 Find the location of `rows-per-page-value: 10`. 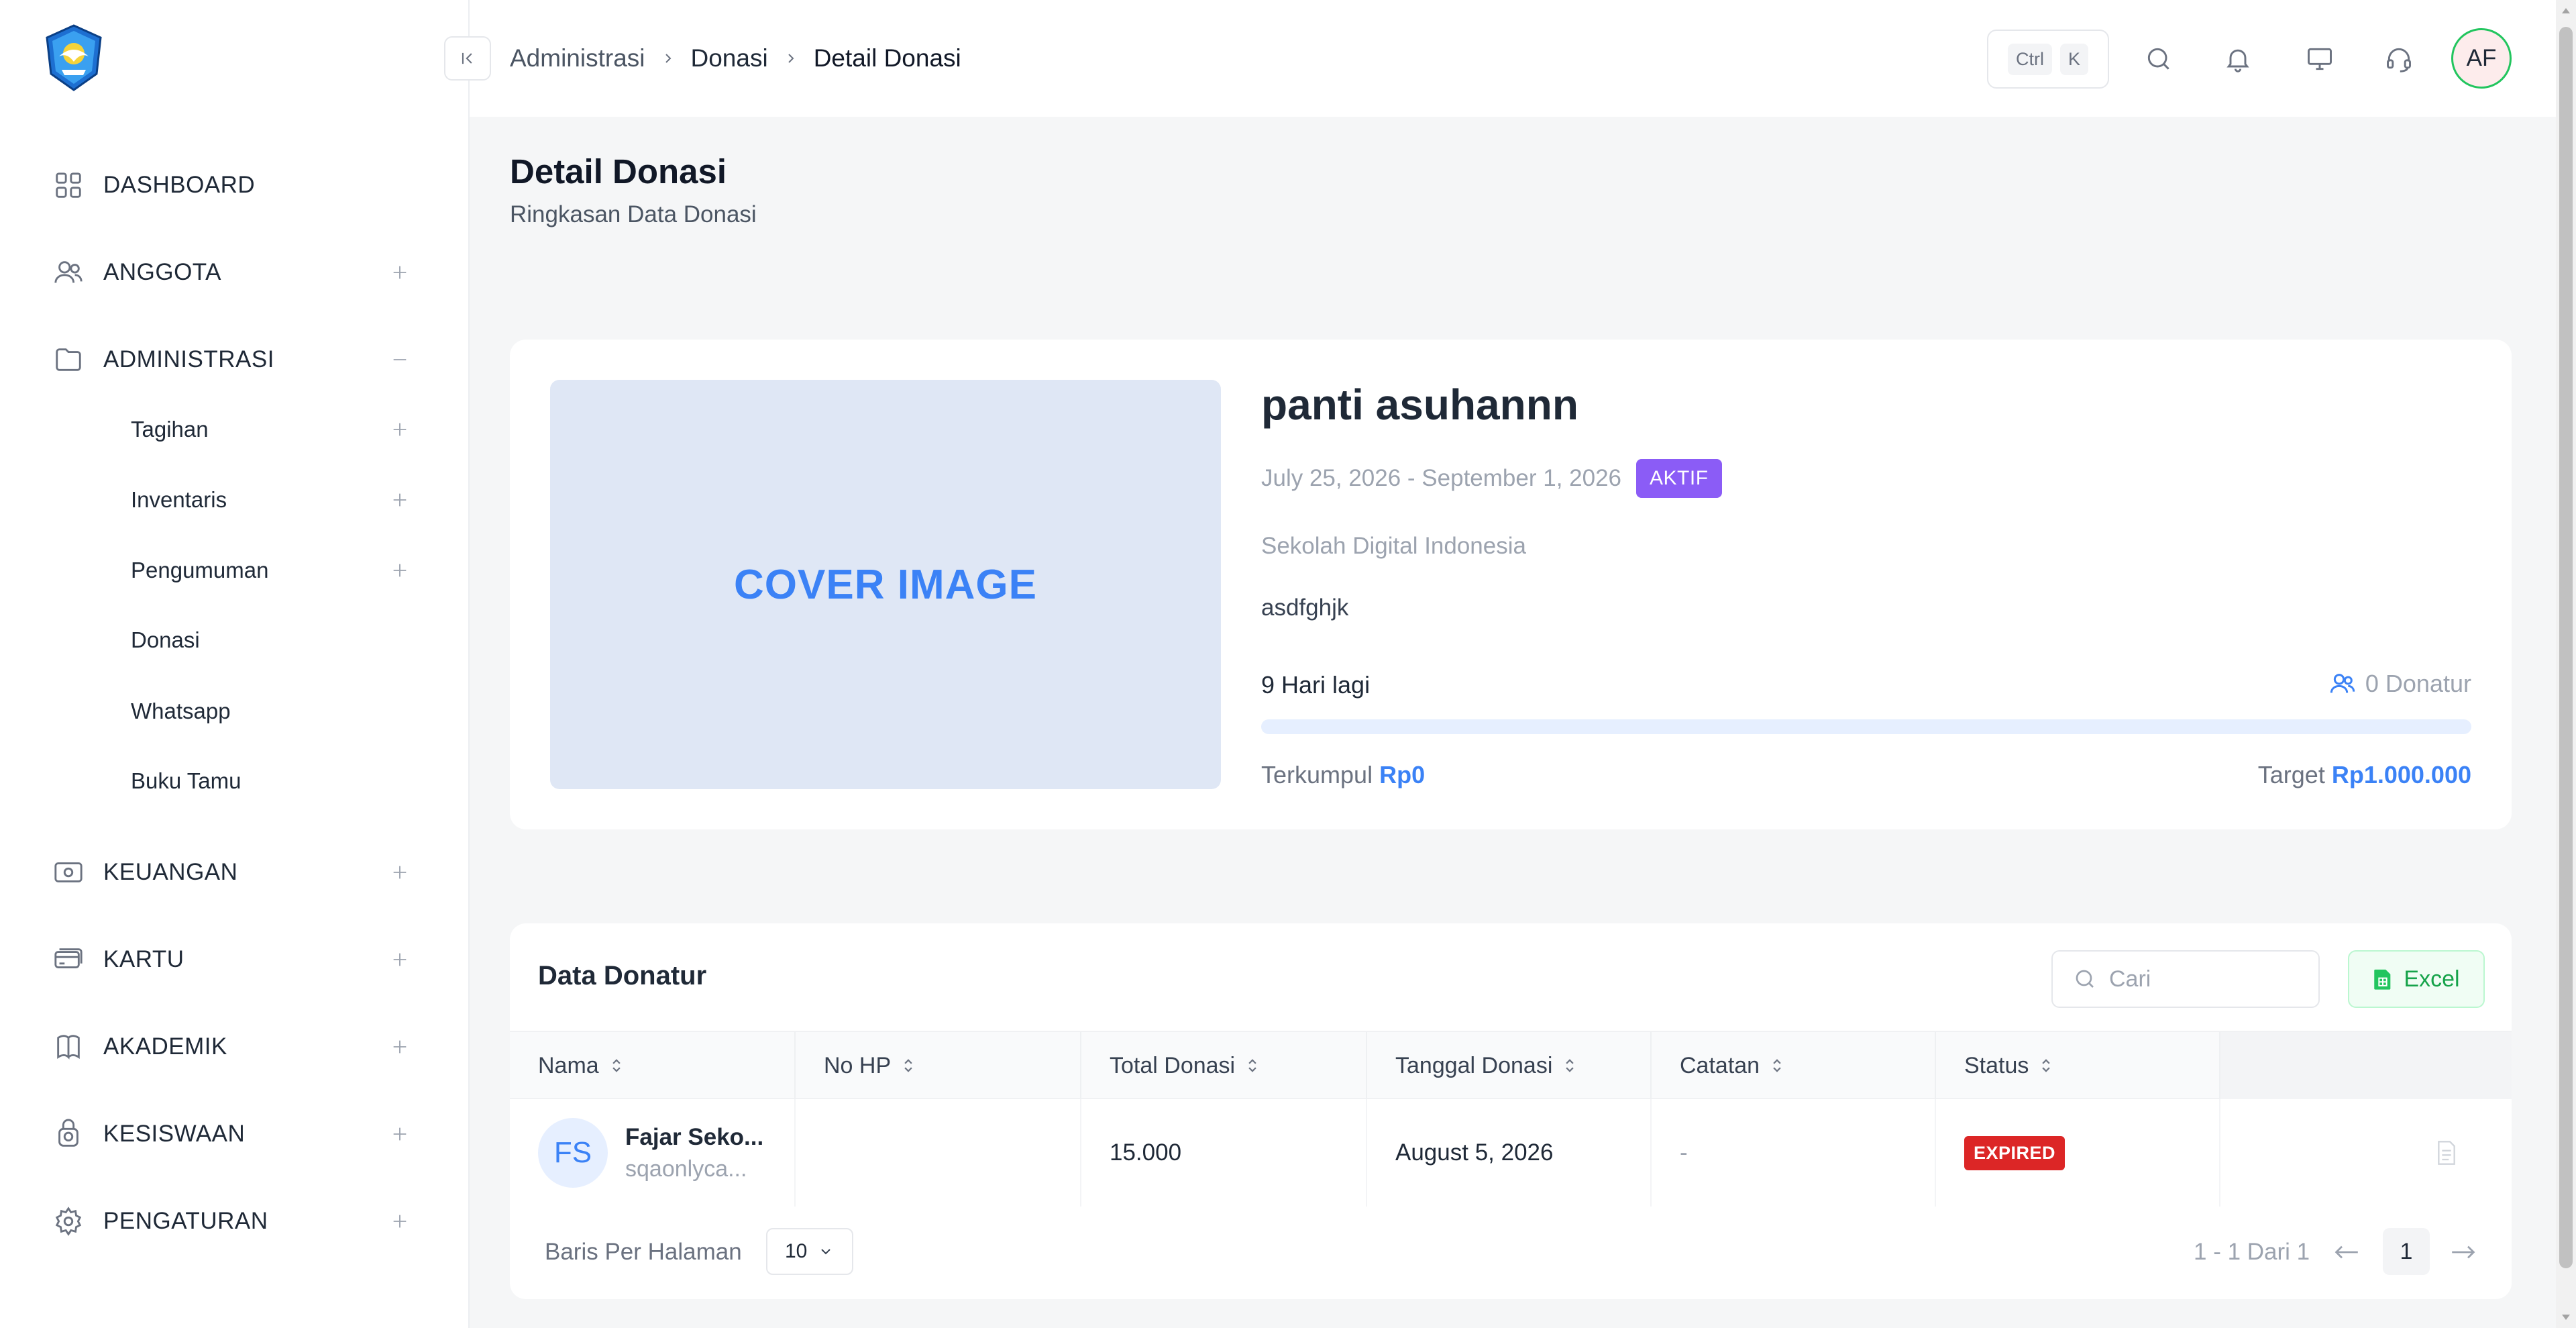

rows-per-page-value: 10 is located at coordinates (796, 1251).